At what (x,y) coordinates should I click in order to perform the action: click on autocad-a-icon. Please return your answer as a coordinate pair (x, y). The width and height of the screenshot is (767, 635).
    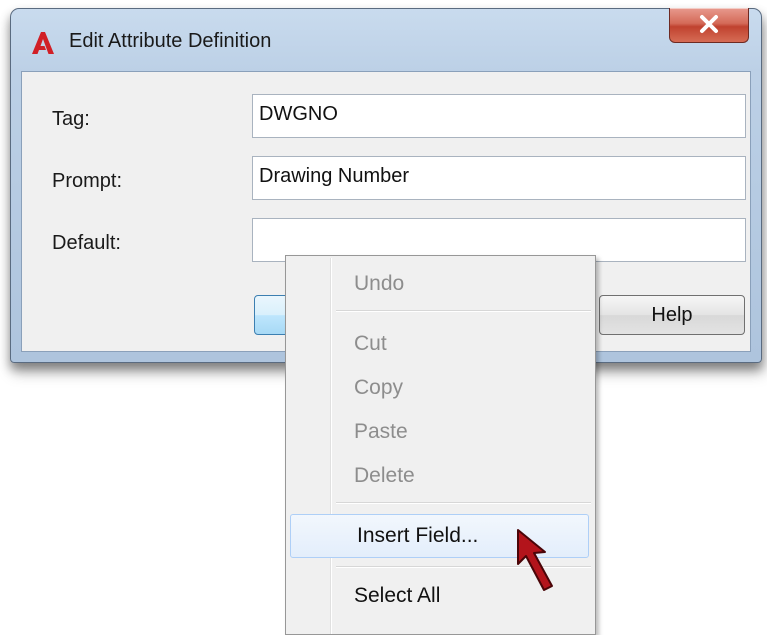
    Looking at the image, I should click on (43, 43).